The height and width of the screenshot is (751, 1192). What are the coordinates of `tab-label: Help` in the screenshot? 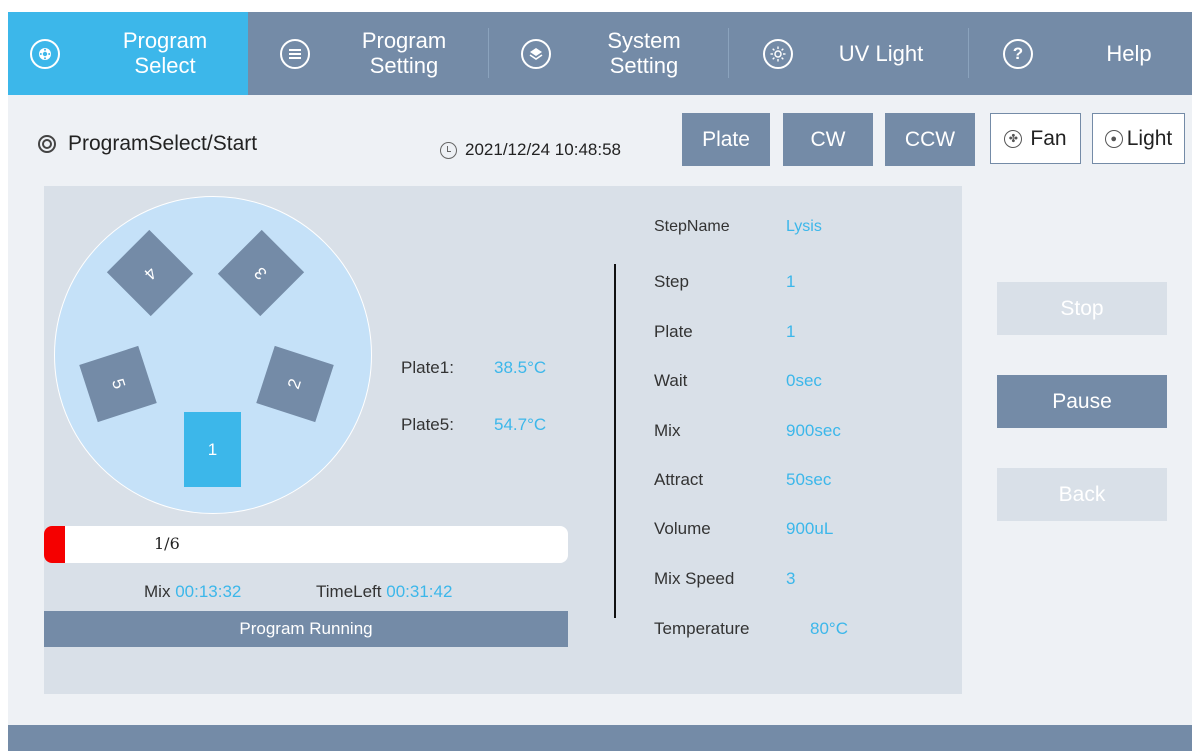 It's located at (1129, 53).